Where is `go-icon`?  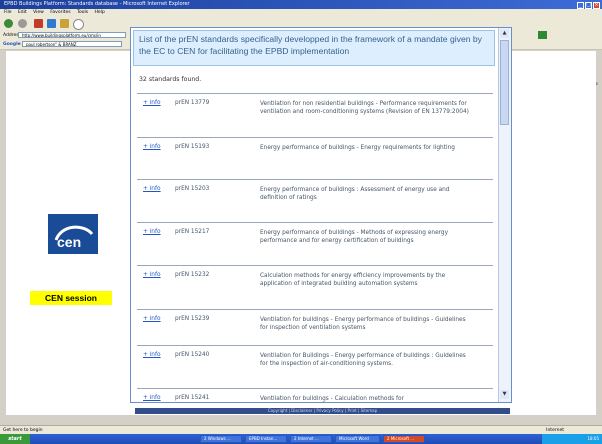
go-icon is located at coordinates (542, 35).